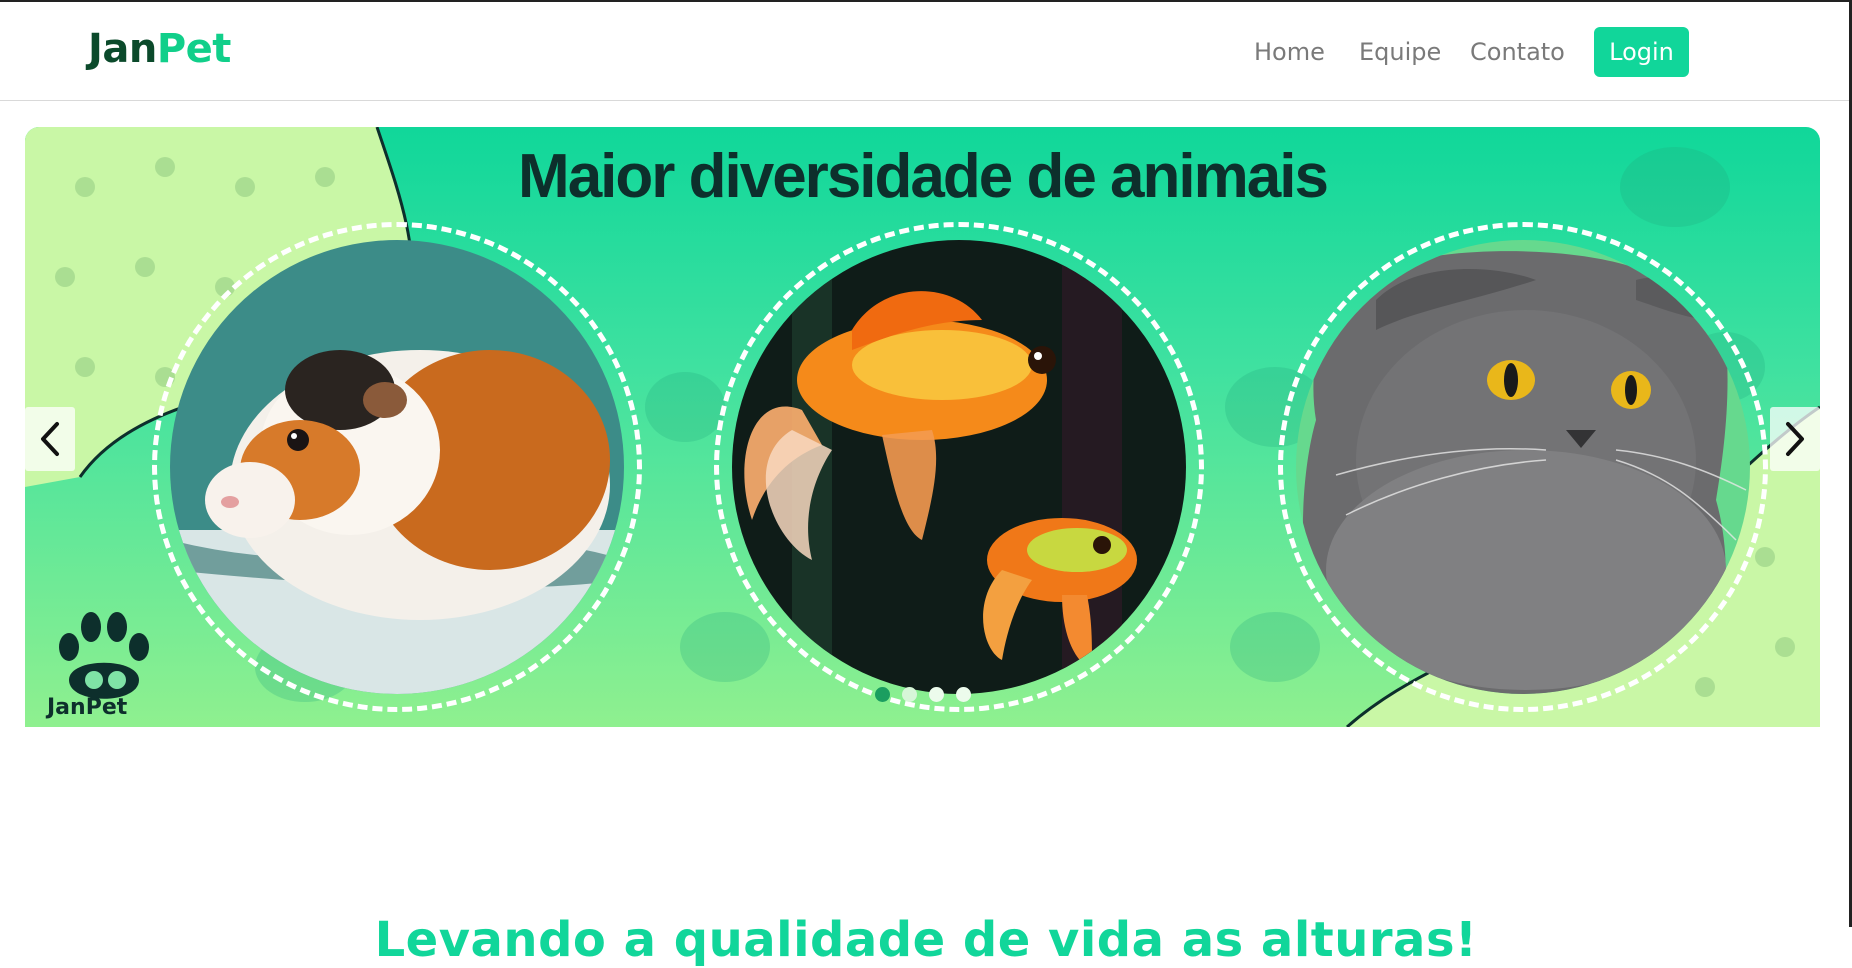 The image size is (1852, 968). What do you see at coordinates (1289, 52) in the screenshot?
I see `nav-home-link: Home` at bounding box center [1289, 52].